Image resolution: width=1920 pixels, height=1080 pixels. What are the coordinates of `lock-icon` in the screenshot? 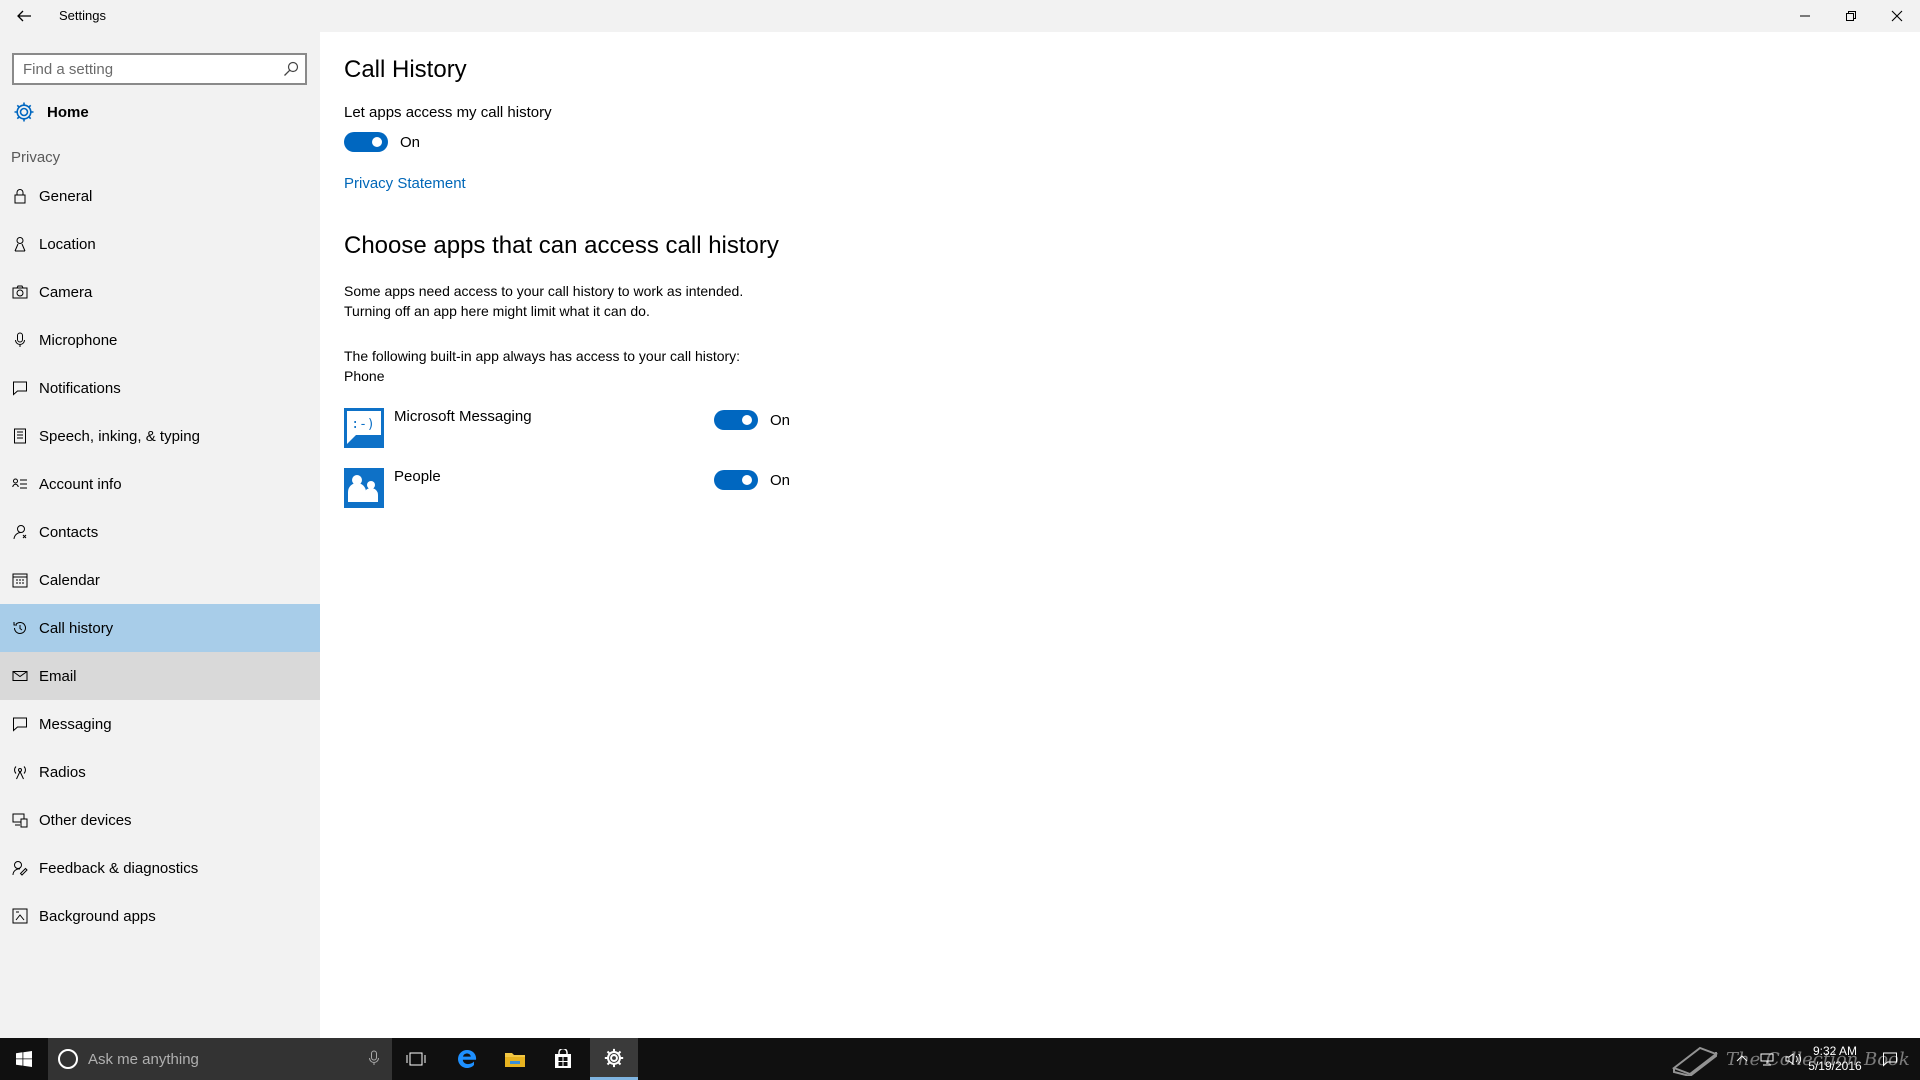 It's located at (20, 196).